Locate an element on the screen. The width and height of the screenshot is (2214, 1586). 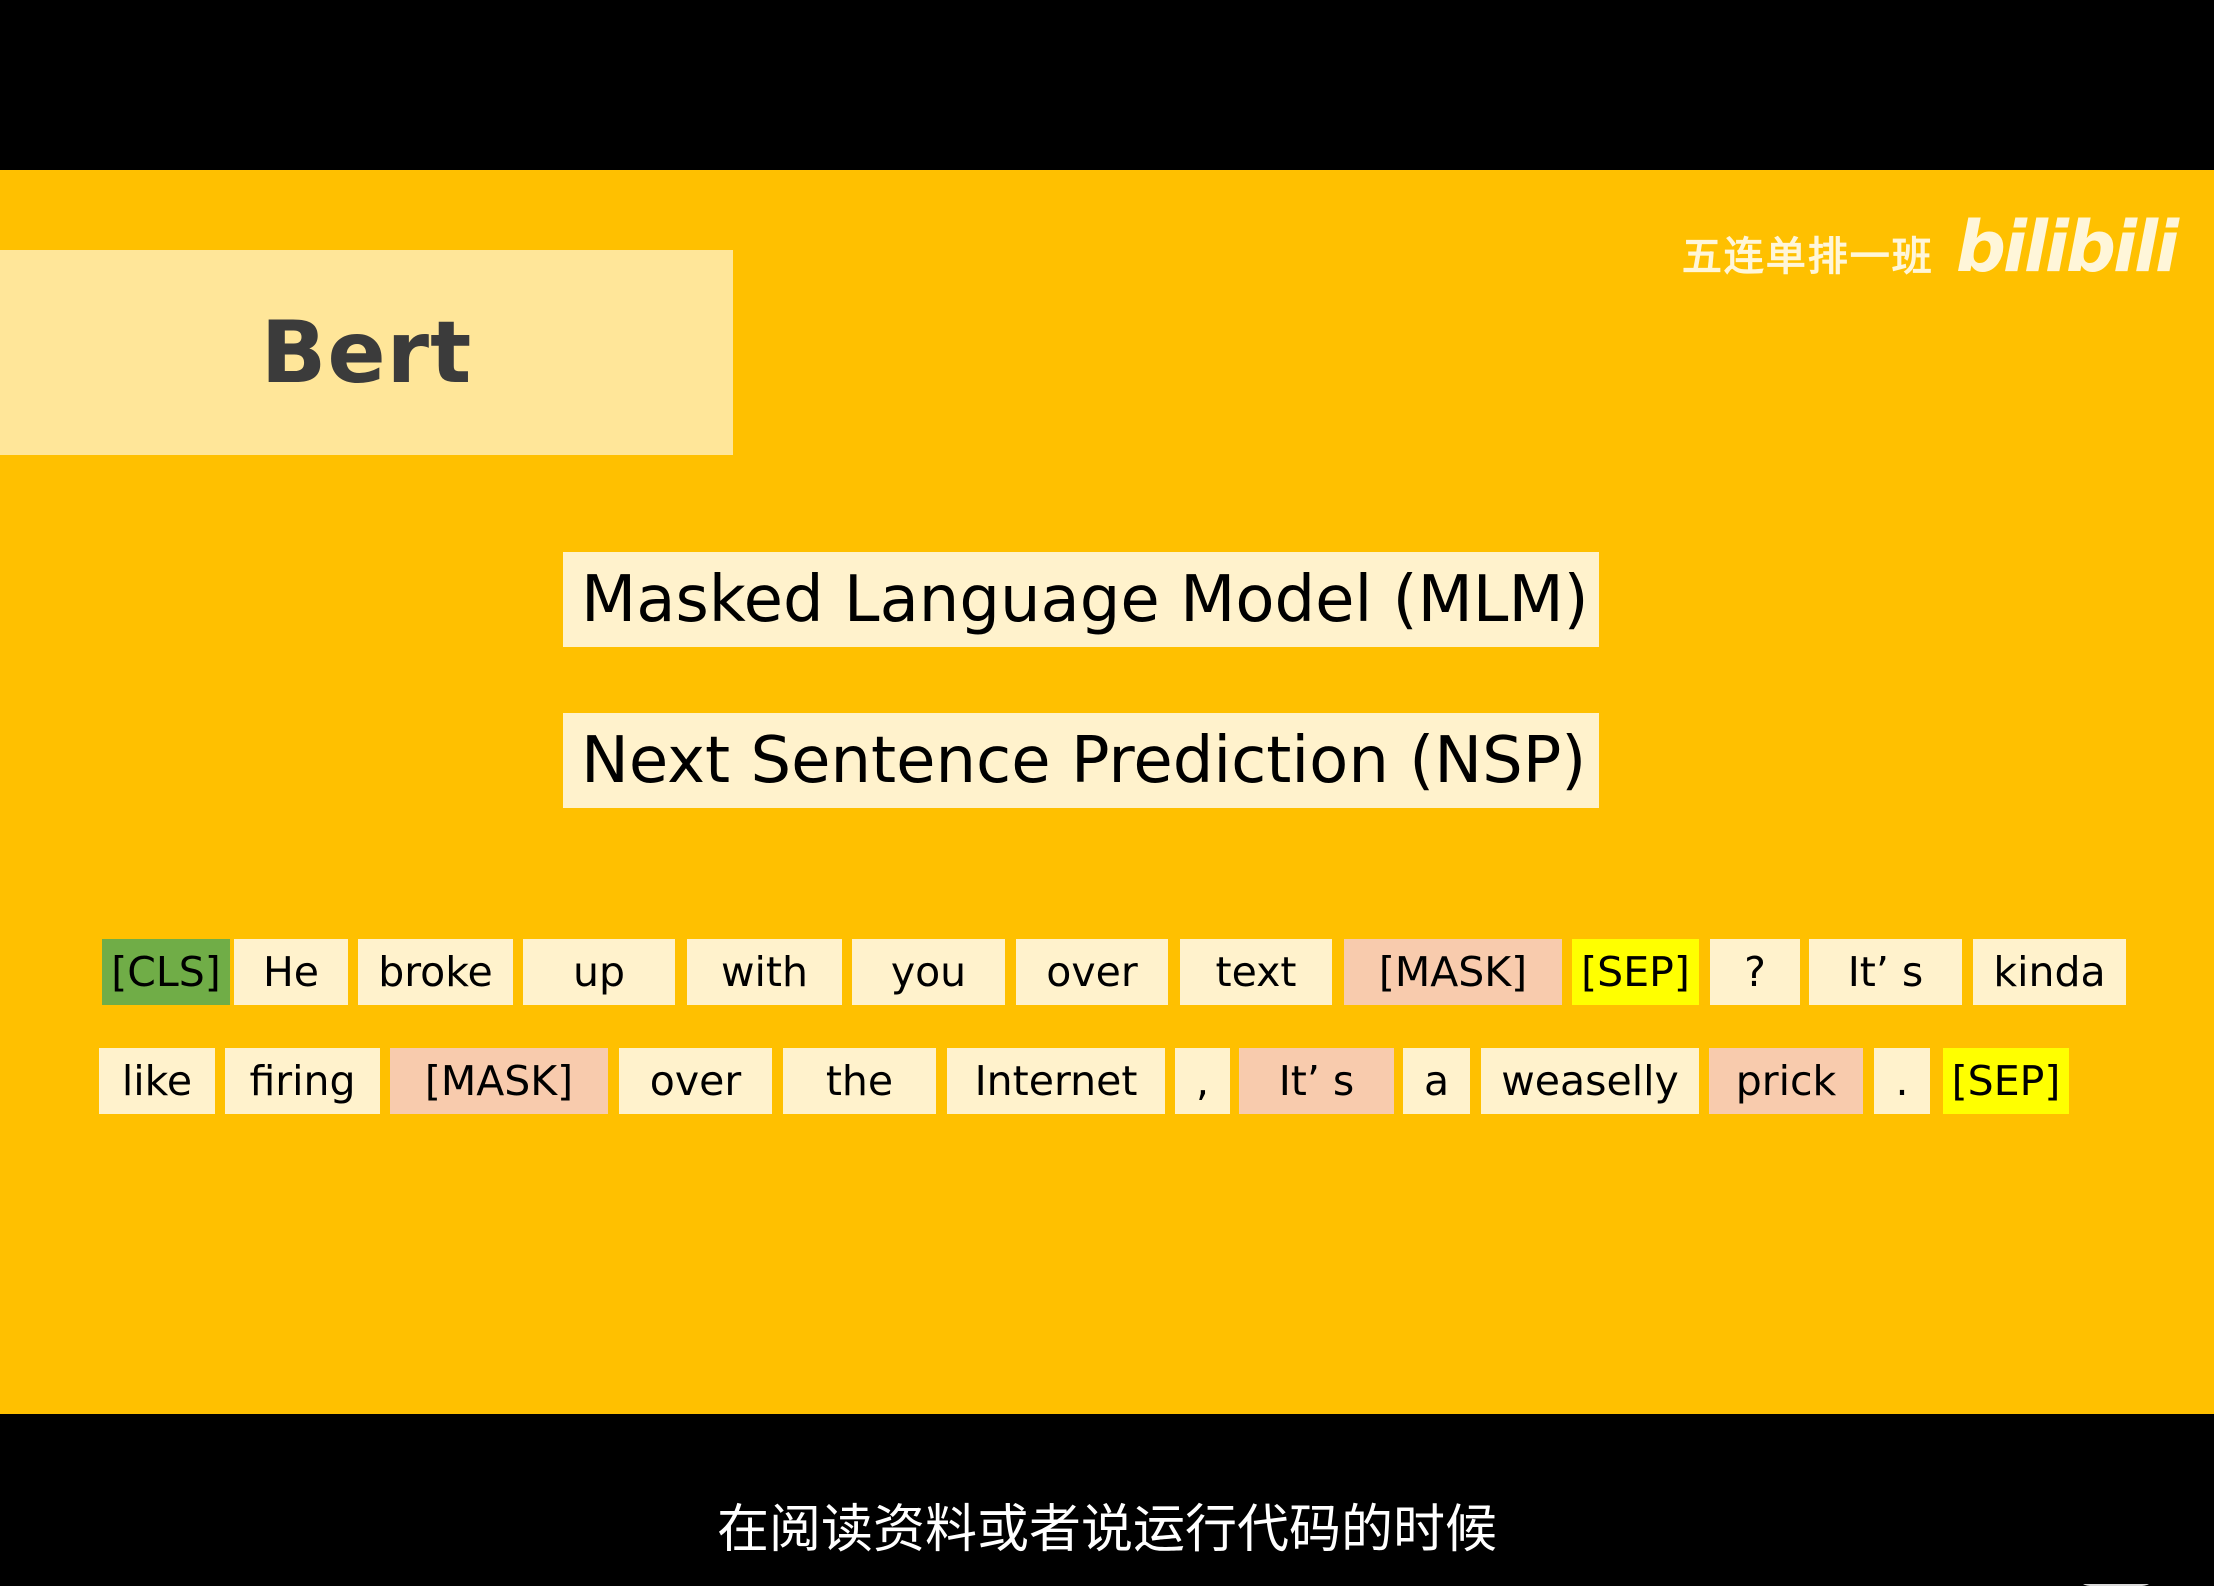
title-box: Bert is located at coordinates (366, 352).